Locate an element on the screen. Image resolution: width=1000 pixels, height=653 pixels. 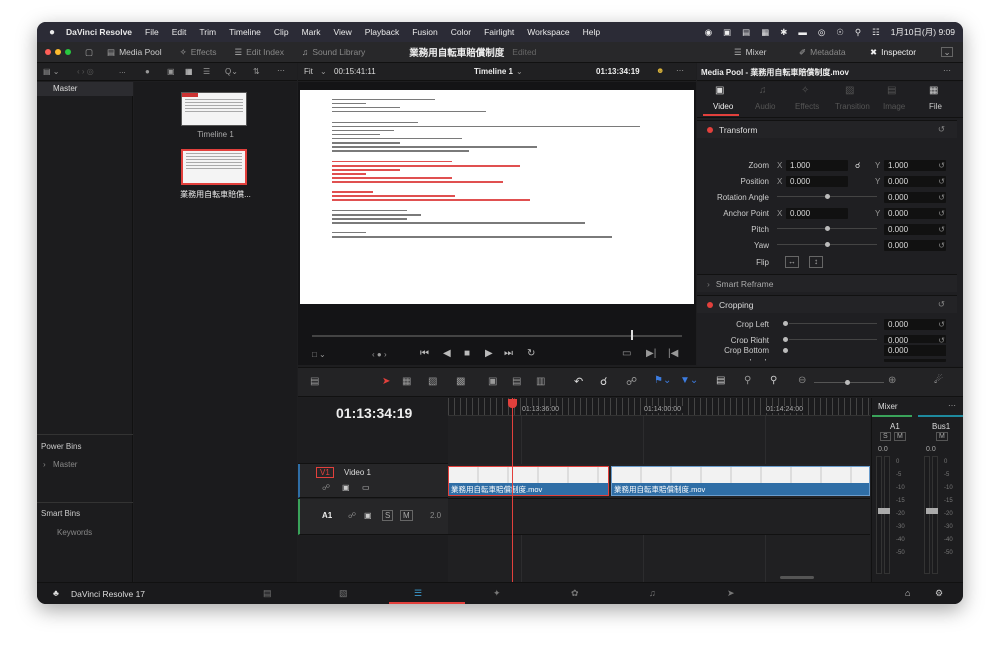
video-tab-icon: ▣ is located at coordinates (719, 90).